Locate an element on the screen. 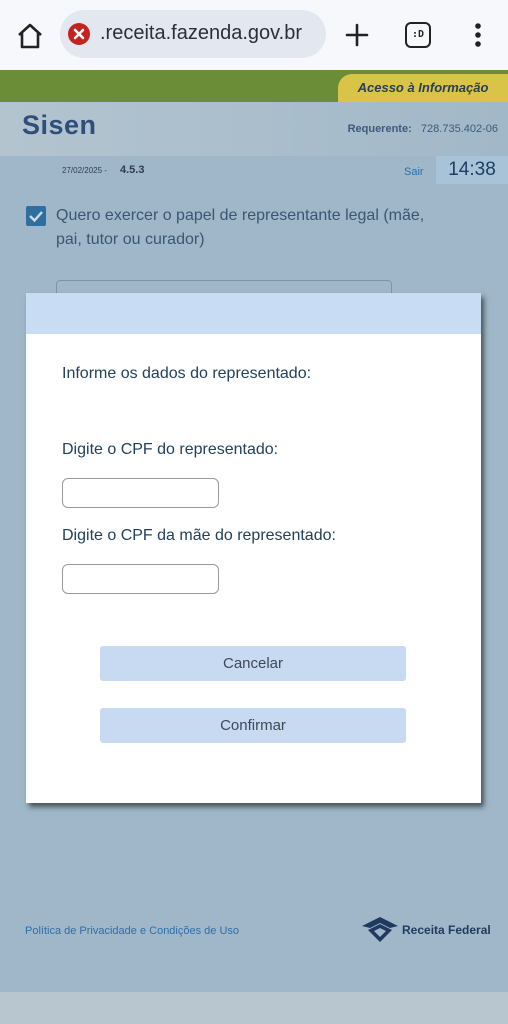  session-clock: 14:38 is located at coordinates (472, 170).